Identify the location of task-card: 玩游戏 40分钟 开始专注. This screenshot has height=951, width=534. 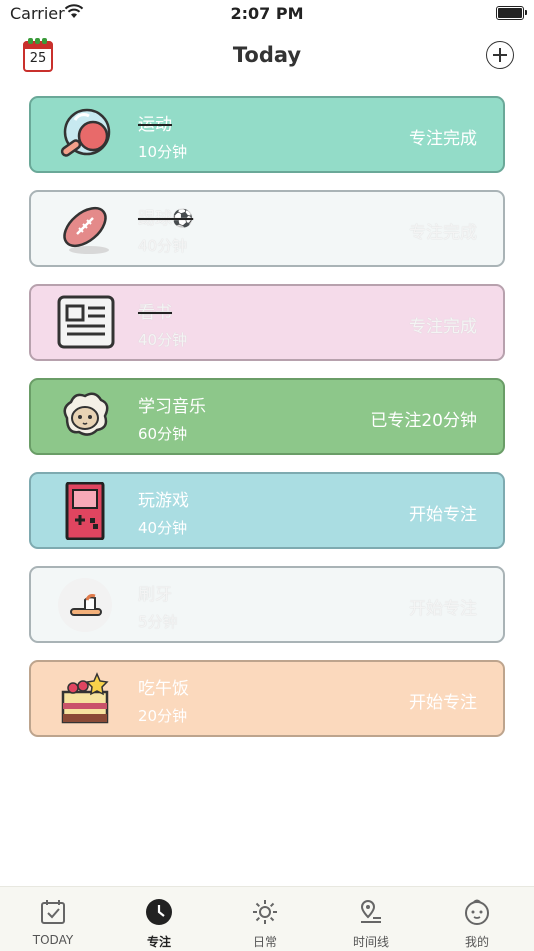
(267, 510).